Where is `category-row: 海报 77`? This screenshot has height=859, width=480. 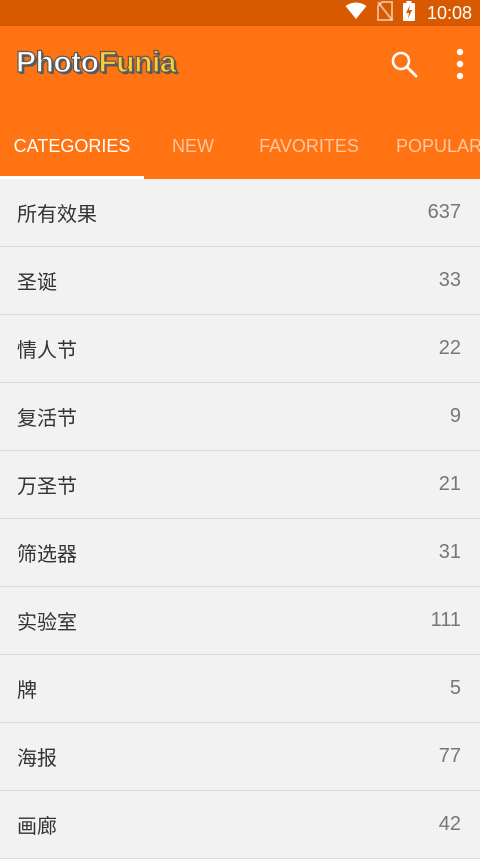
category-row: 海报 77 is located at coordinates (240, 757).